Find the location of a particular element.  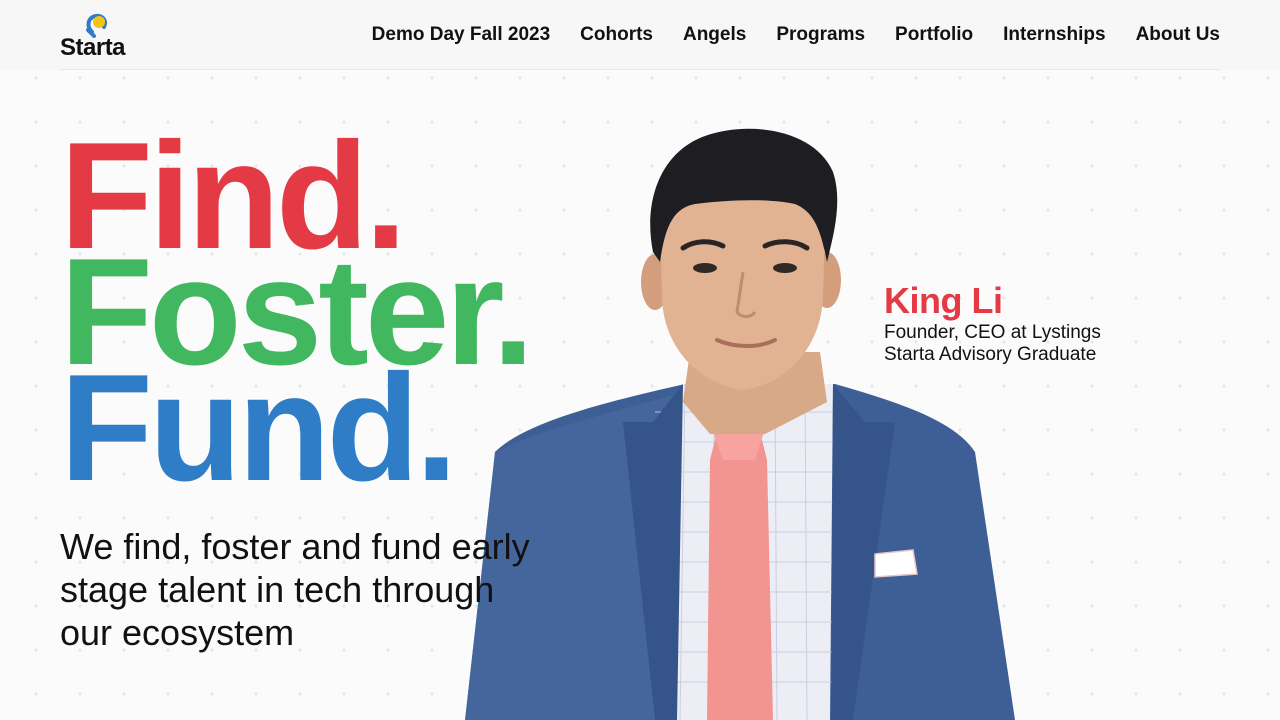

nav-link-portfolio: Portfolio is located at coordinates (934, 35).